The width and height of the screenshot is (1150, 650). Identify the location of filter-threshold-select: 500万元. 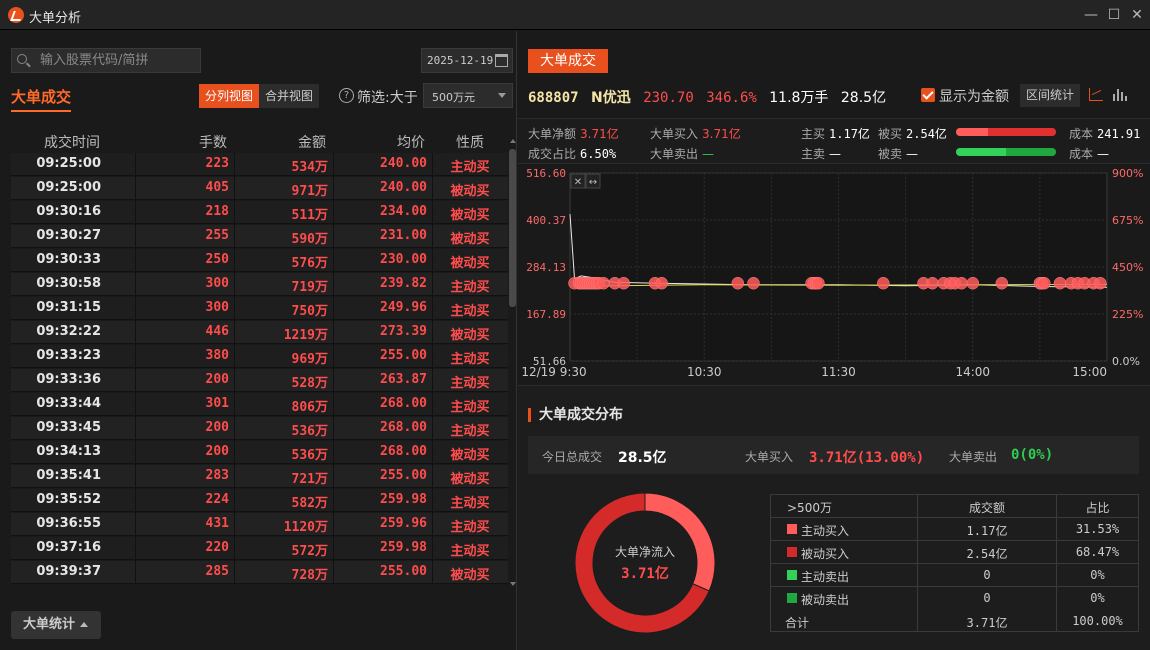
(468, 95).